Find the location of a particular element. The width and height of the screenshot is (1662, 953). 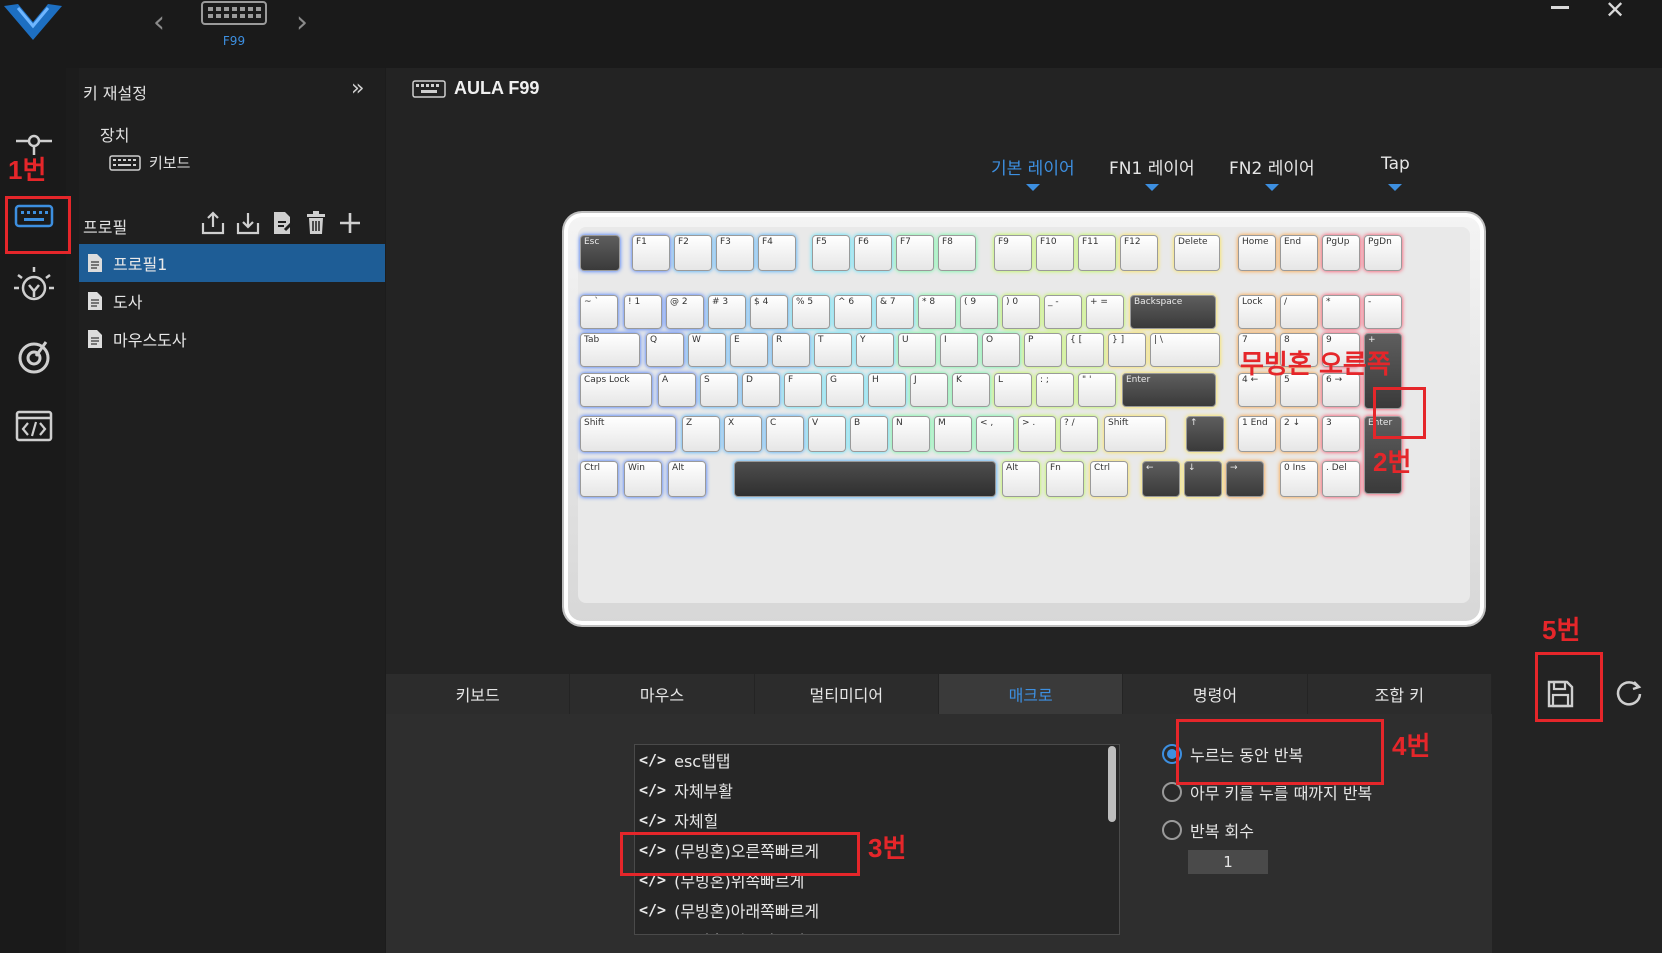

keyboard-key: L is located at coordinates (1013, 390).